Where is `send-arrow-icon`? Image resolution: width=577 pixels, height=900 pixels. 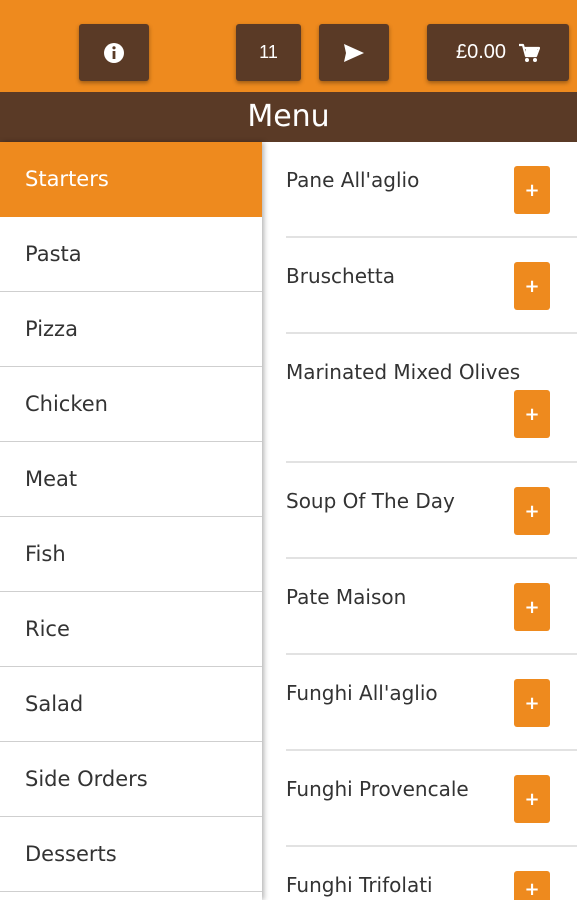
send-arrow-icon is located at coordinates (354, 52).